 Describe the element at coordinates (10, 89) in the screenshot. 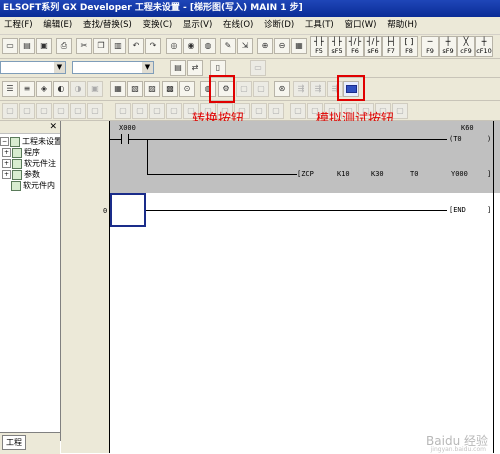

I see `ladder-view-icon: ☰` at that location.